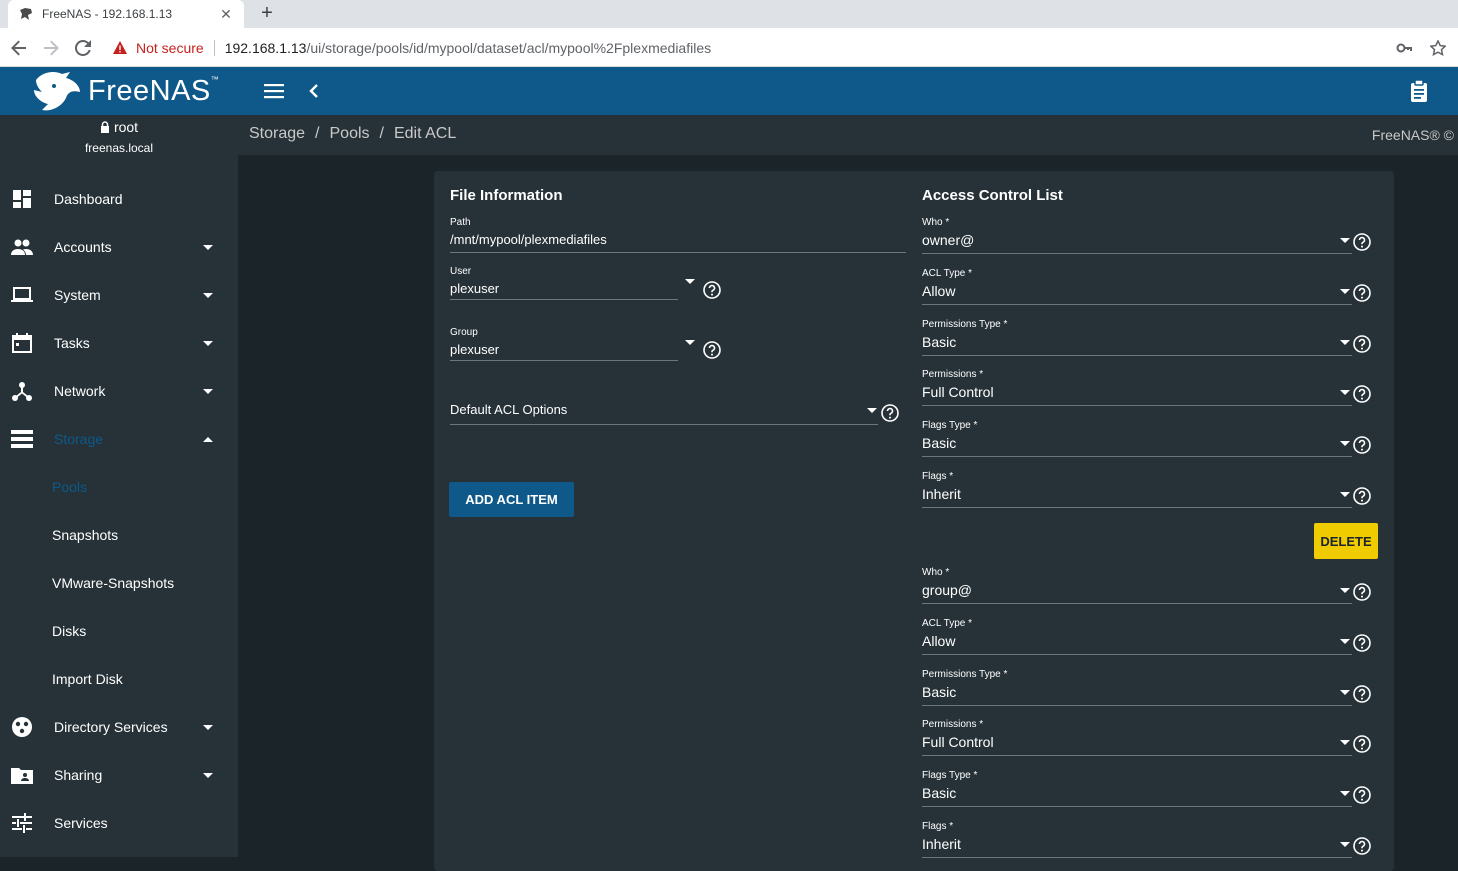 Image resolution: width=1458 pixels, height=871 pixels. What do you see at coordinates (1438, 49) in the screenshot?
I see `bookmark-star-icon` at bounding box center [1438, 49].